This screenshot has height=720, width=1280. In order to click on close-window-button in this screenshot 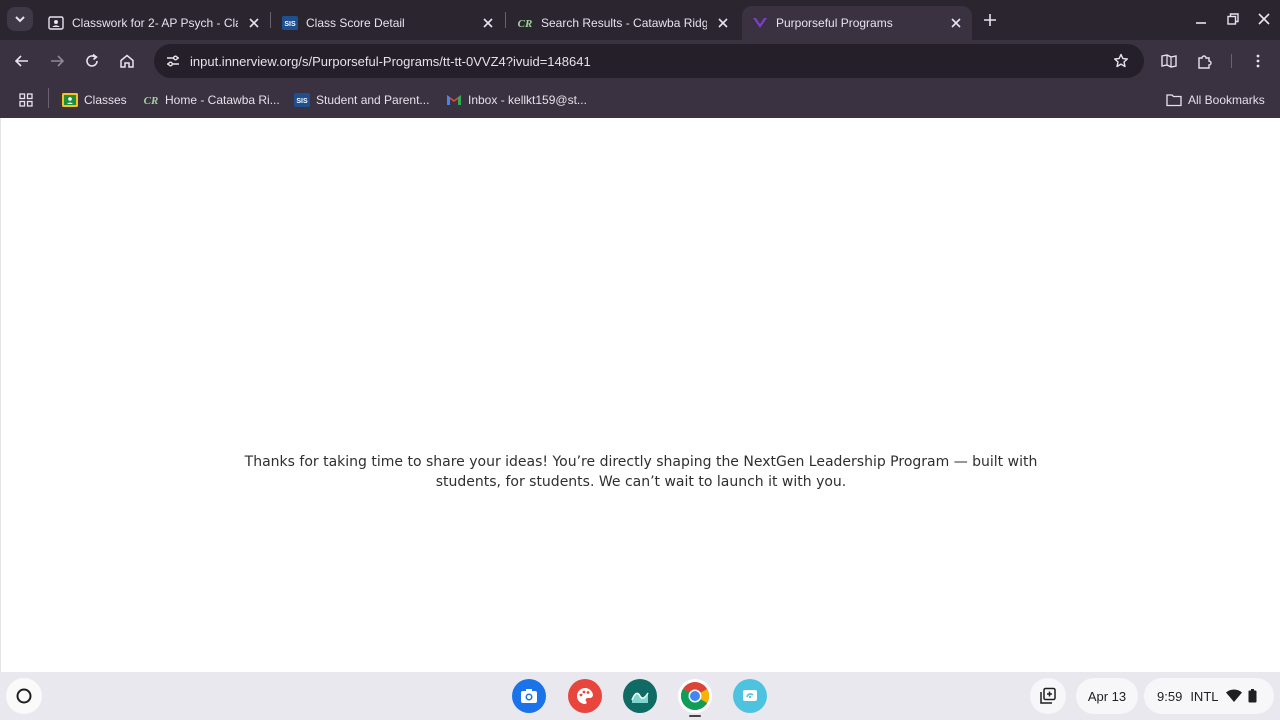, I will do `click(1264, 19)`.